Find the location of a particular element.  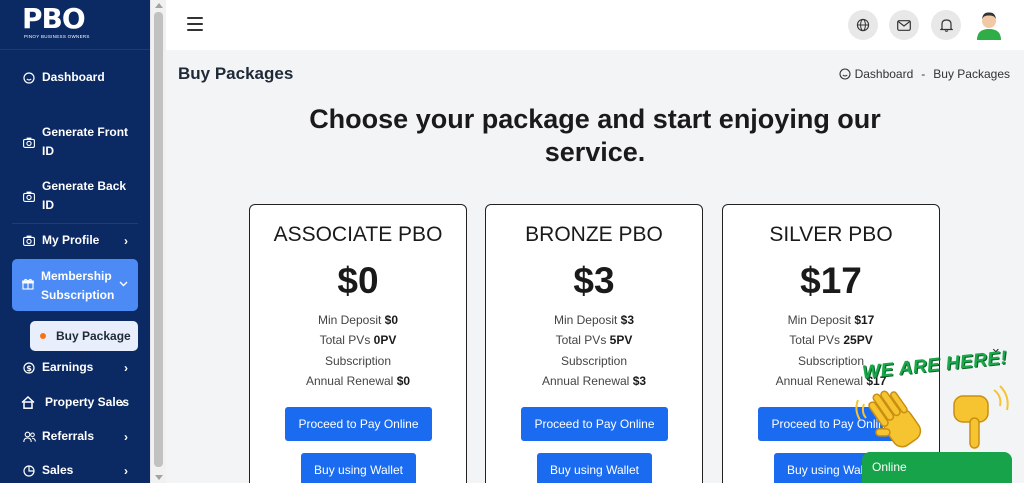

mail-icon is located at coordinates (904, 25).